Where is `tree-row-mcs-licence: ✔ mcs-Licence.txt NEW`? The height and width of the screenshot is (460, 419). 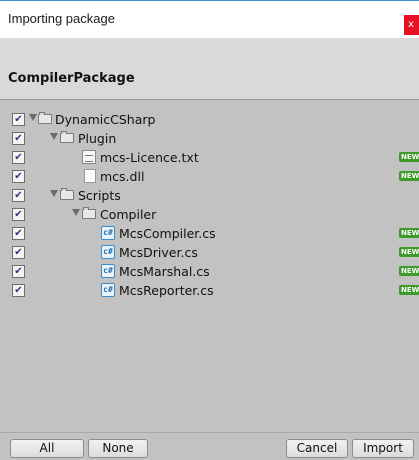
tree-row-mcs-licence: ✔ mcs-Licence.txt NEW is located at coordinates (209, 158).